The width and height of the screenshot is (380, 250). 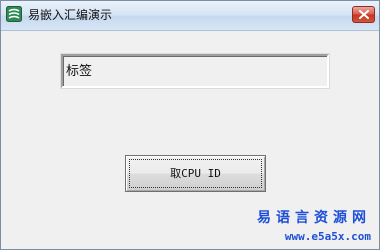 I want to click on watermark-site-url: www.e5a5x.com, so click(x=327, y=236).